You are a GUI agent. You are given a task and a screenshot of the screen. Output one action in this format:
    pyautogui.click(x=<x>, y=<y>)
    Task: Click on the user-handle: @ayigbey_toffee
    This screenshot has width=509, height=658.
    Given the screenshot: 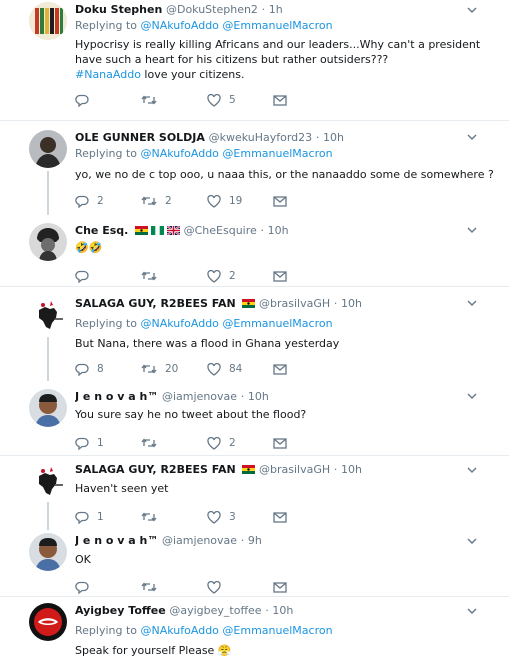 What is the action you would take?
    pyautogui.click(x=215, y=610)
    